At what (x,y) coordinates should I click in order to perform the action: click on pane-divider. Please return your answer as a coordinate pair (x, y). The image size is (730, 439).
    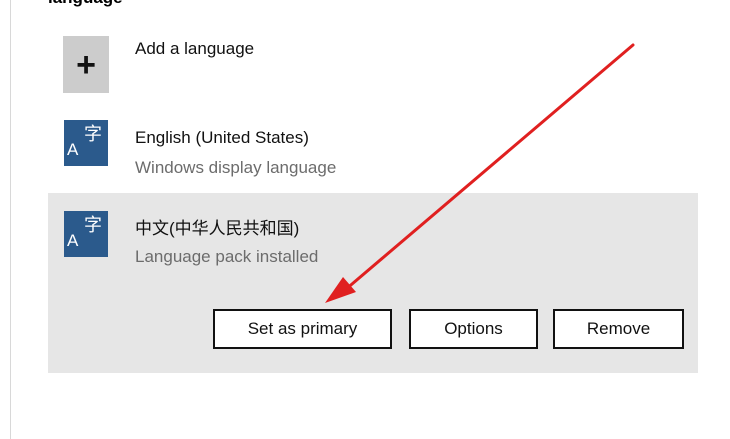
    Looking at the image, I should click on (10, 219).